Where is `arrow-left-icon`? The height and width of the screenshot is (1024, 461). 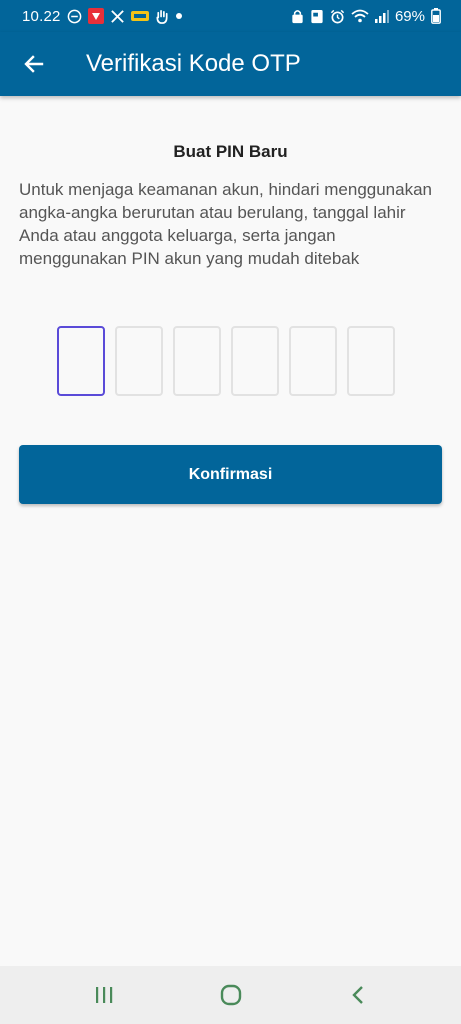 arrow-left-icon is located at coordinates (34, 64).